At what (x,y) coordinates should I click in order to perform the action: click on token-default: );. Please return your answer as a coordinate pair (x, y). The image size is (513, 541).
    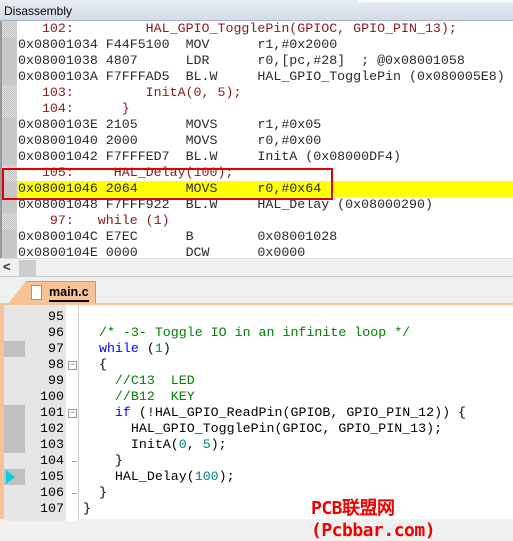
    Looking at the image, I should click on (218, 444).